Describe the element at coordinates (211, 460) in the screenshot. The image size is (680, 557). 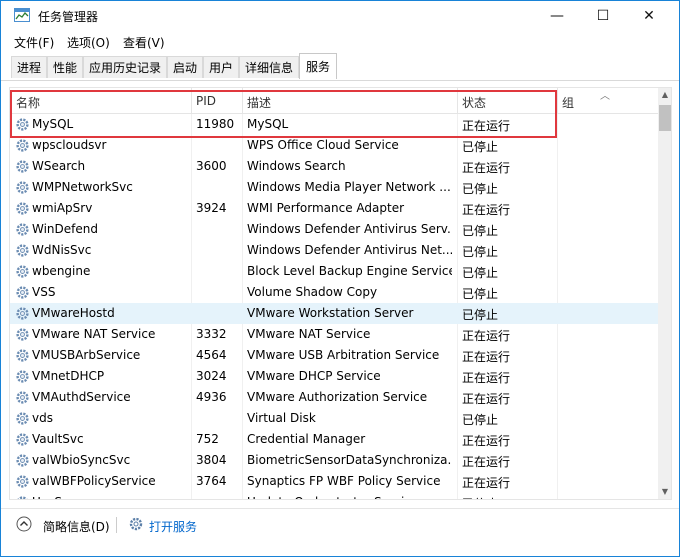
I see `service-pid: 3804` at that location.